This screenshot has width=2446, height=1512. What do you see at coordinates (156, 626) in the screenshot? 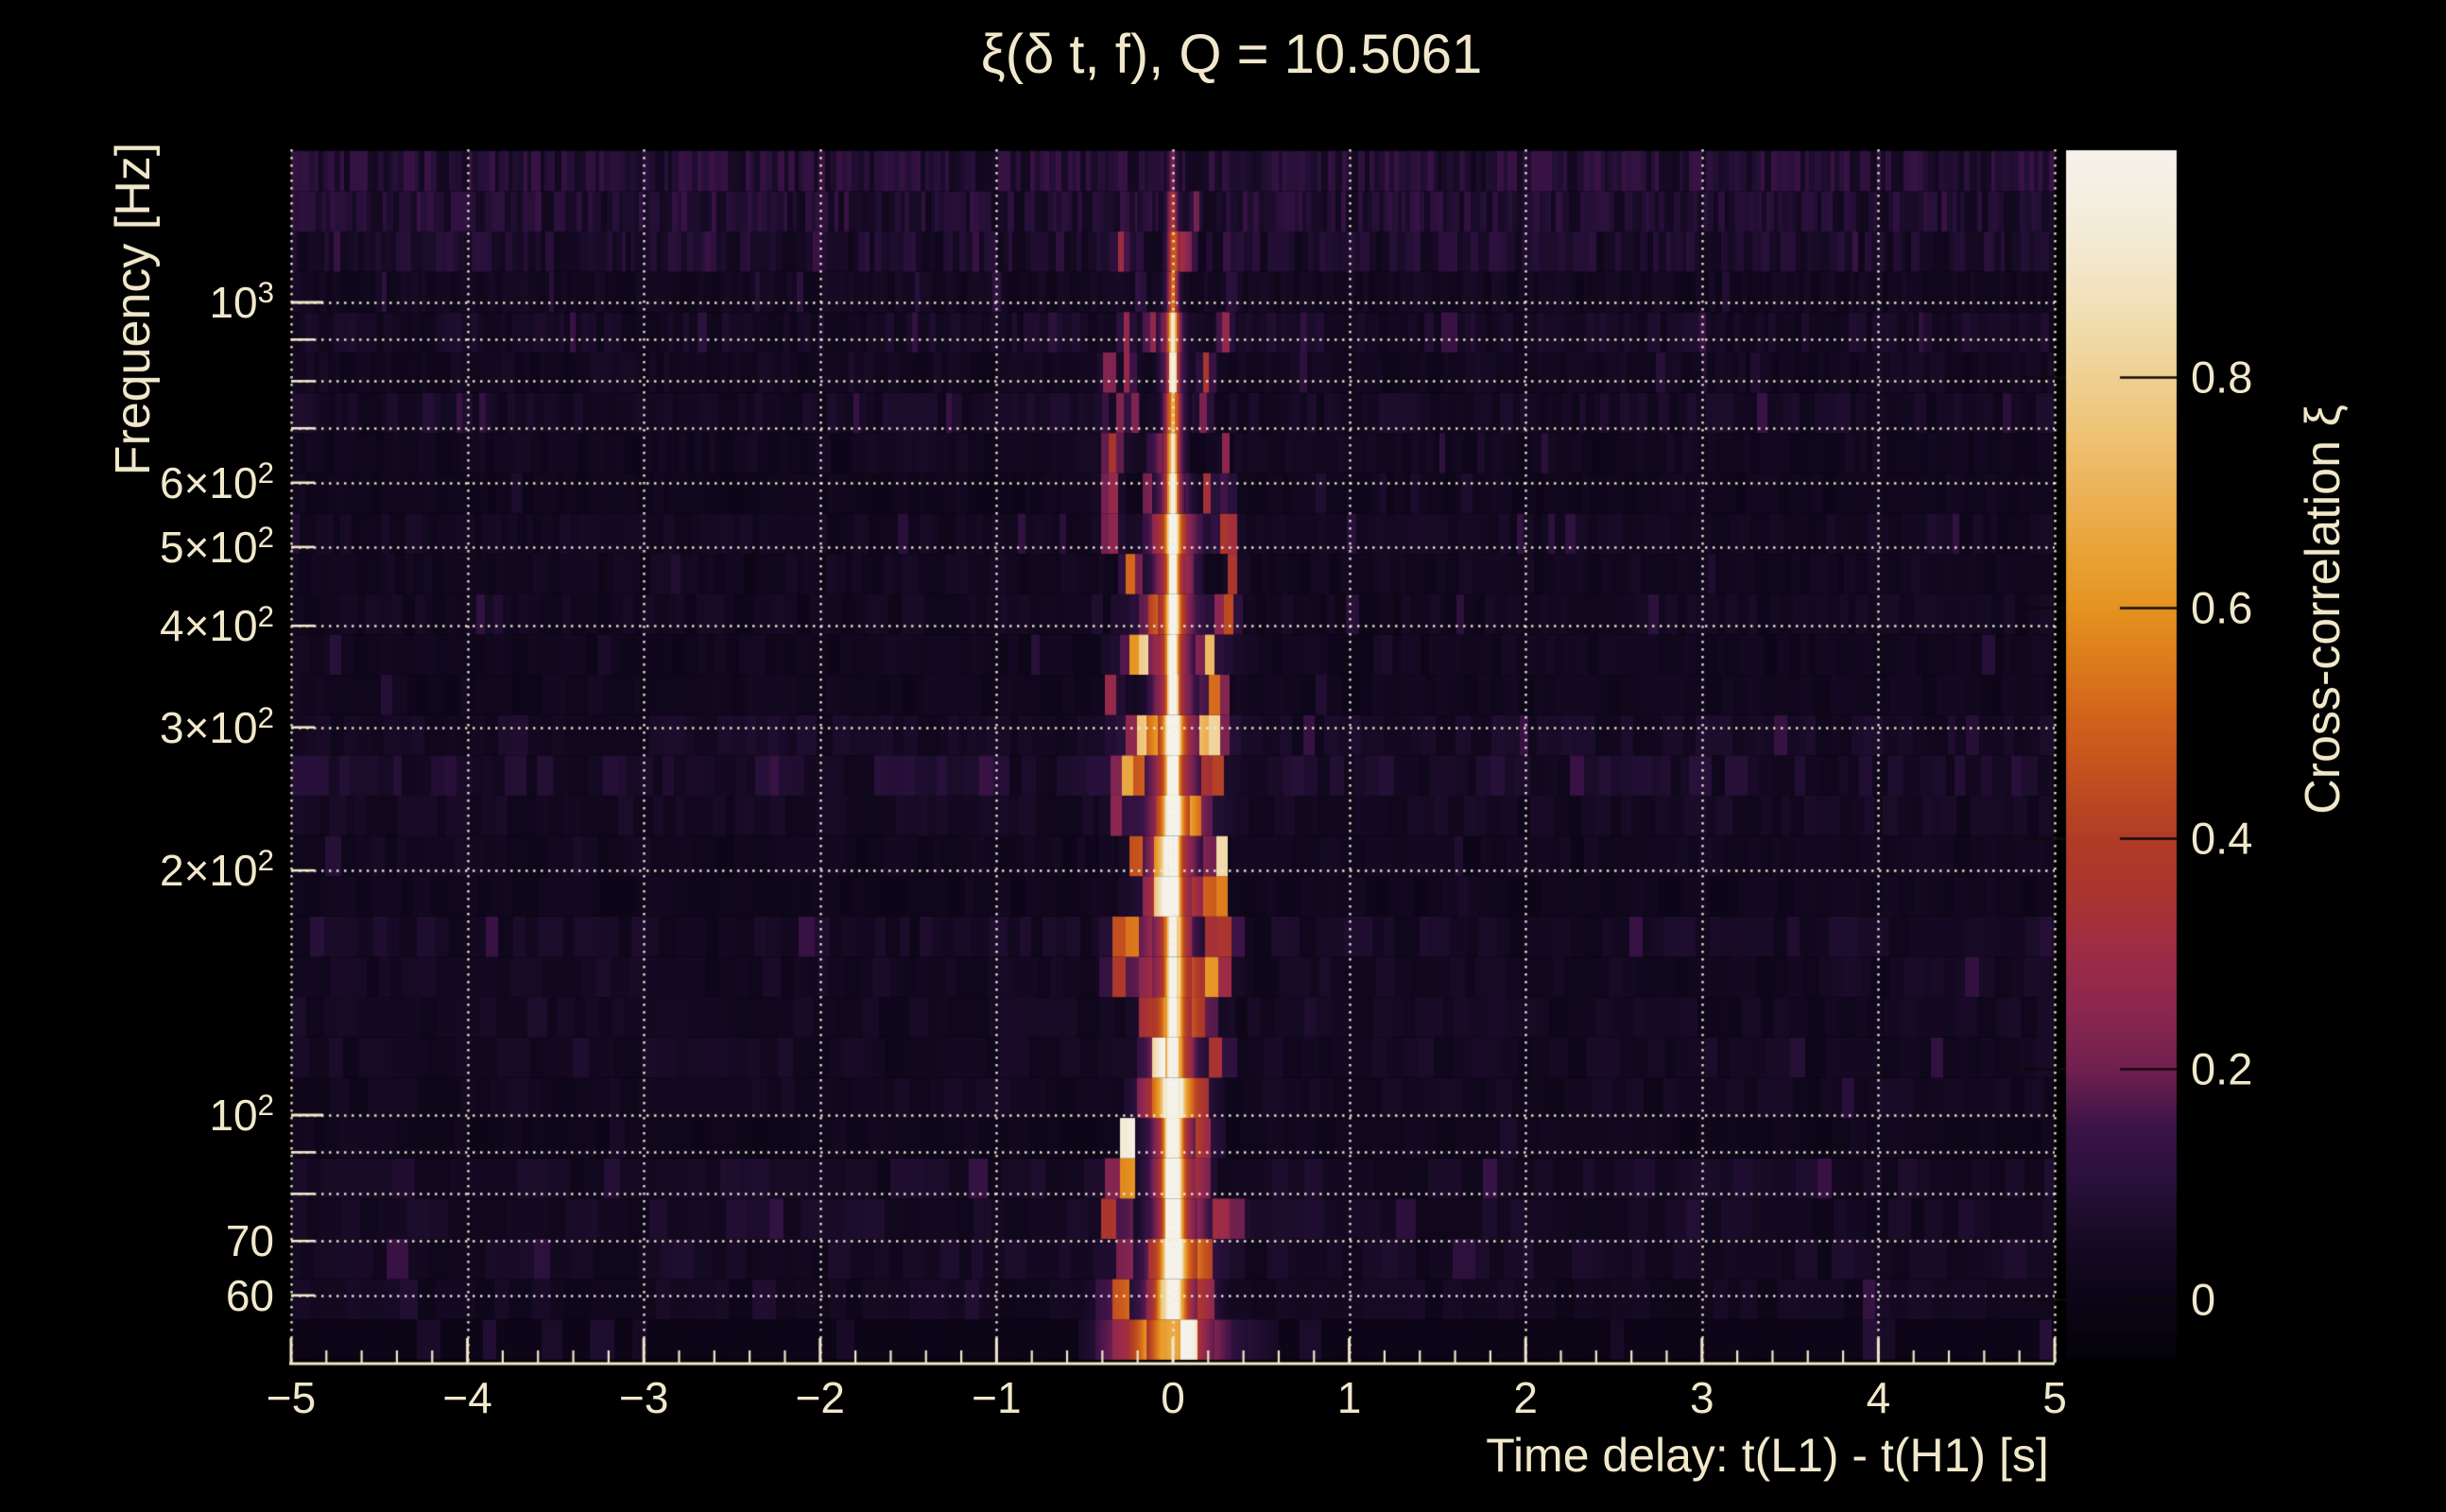
I see `y-tick-label-400: 4×102` at bounding box center [156, 626].